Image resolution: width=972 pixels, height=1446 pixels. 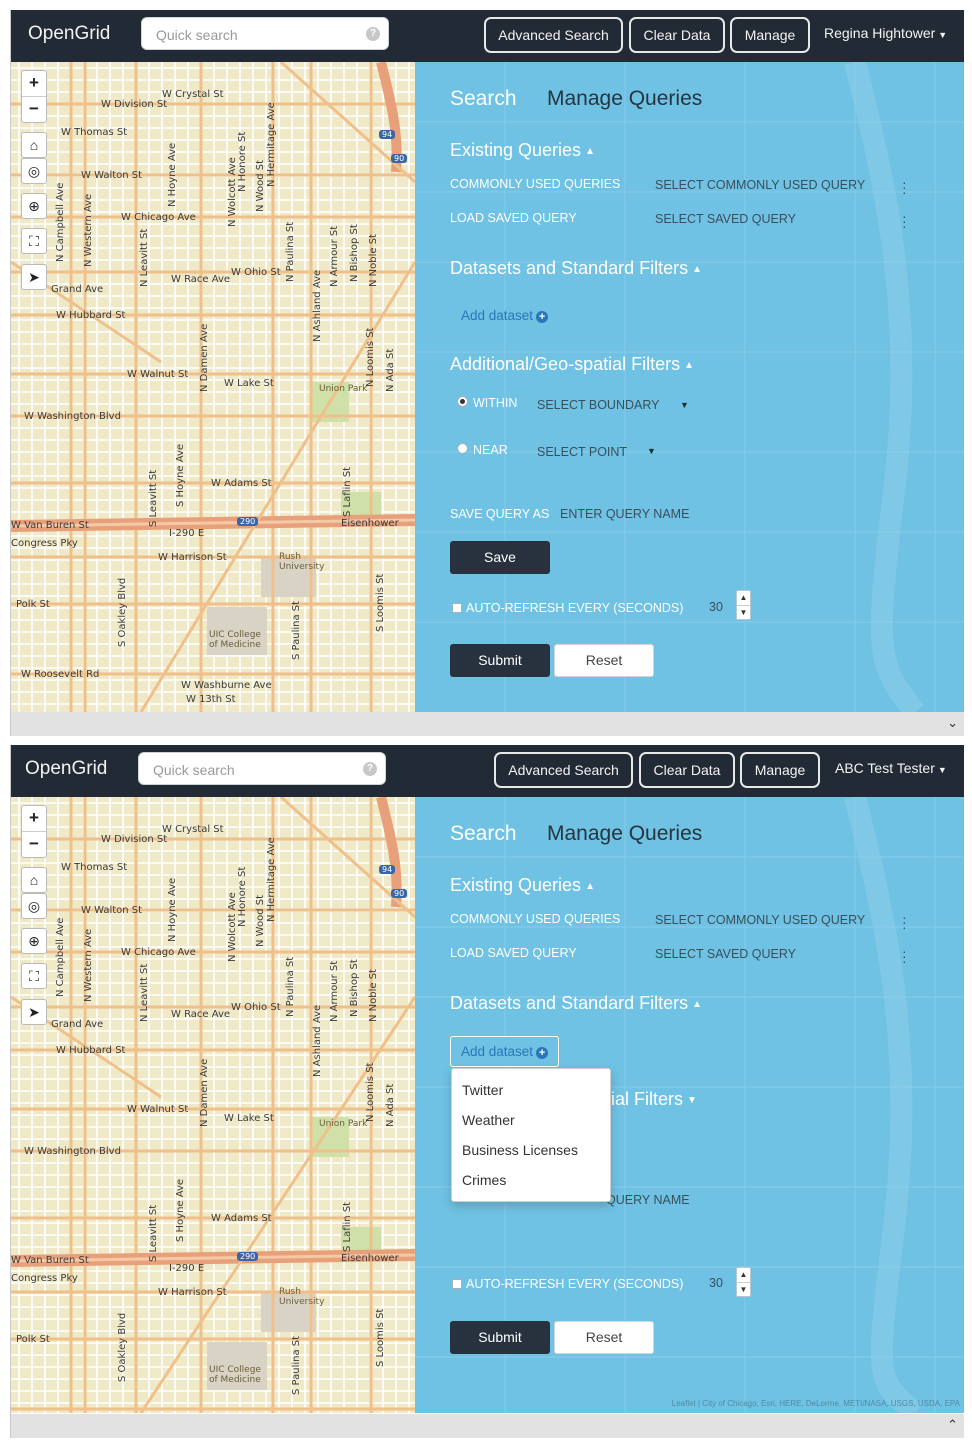 What do you see at coordinates (531, 1150) in the screenshot?
I see `dataset-option-business-licenses: Business Licenses` at bounding box center [531, 1150].